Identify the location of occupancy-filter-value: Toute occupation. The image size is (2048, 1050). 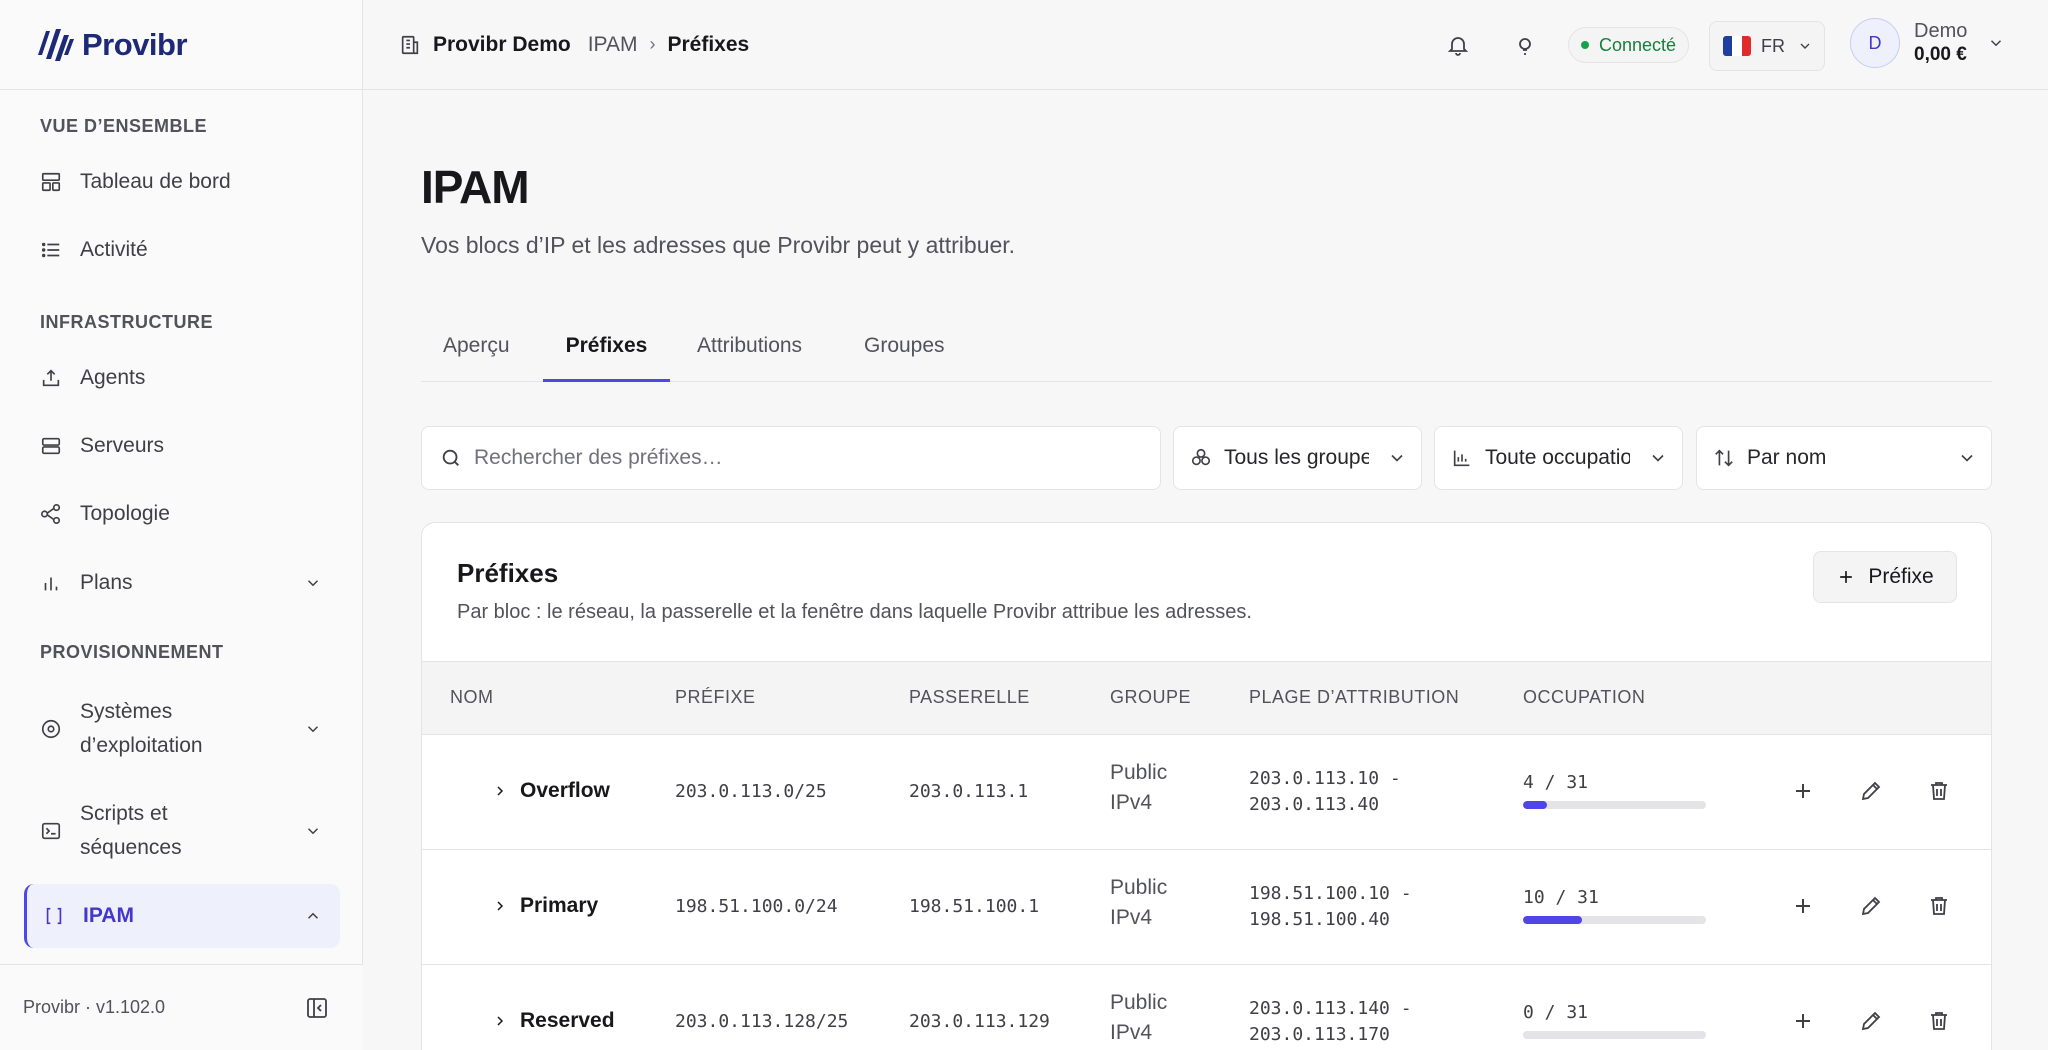
(1557, 457).